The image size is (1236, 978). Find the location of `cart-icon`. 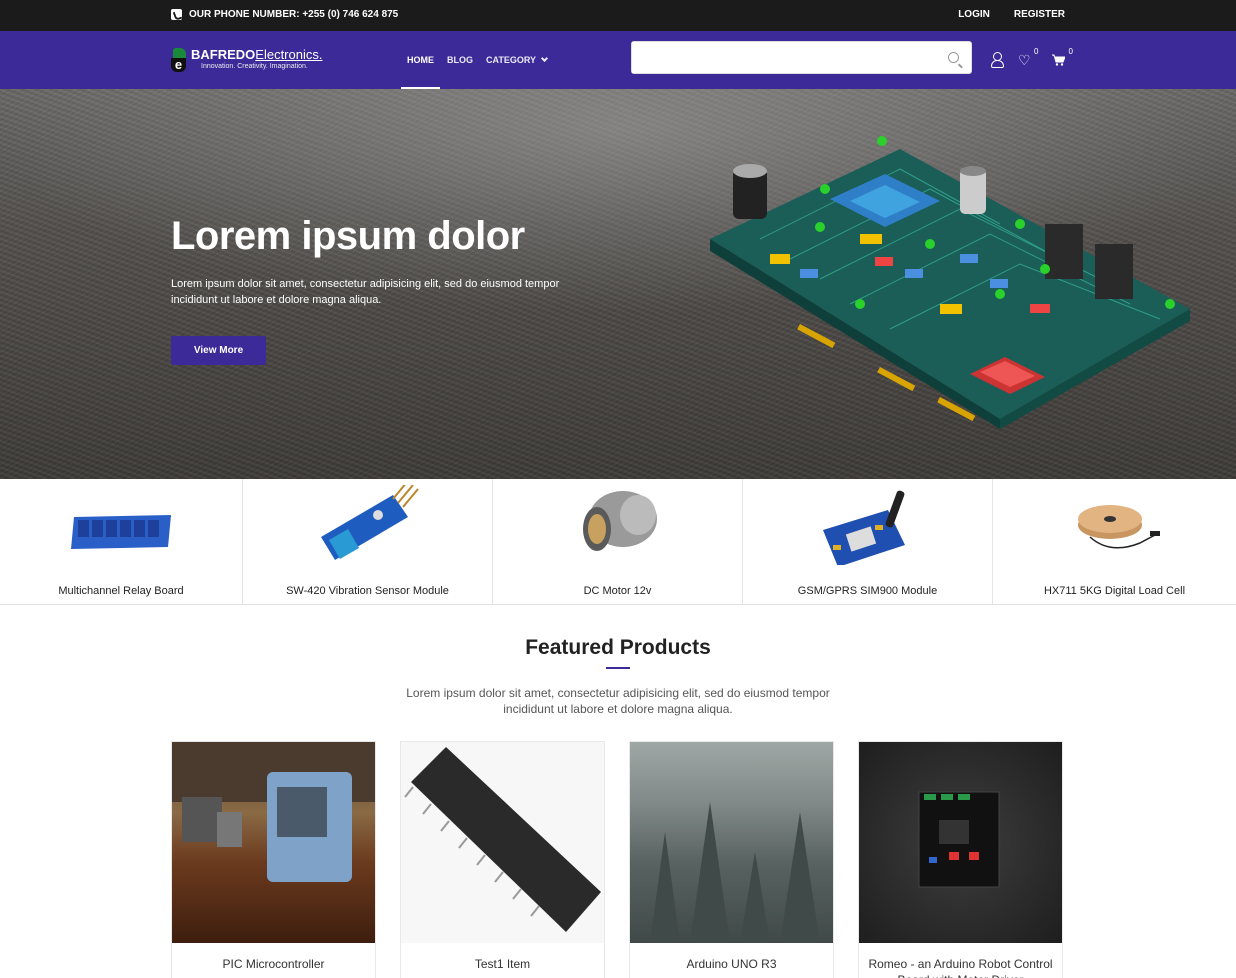

cart-icon is located at coordinates (1059, 61).